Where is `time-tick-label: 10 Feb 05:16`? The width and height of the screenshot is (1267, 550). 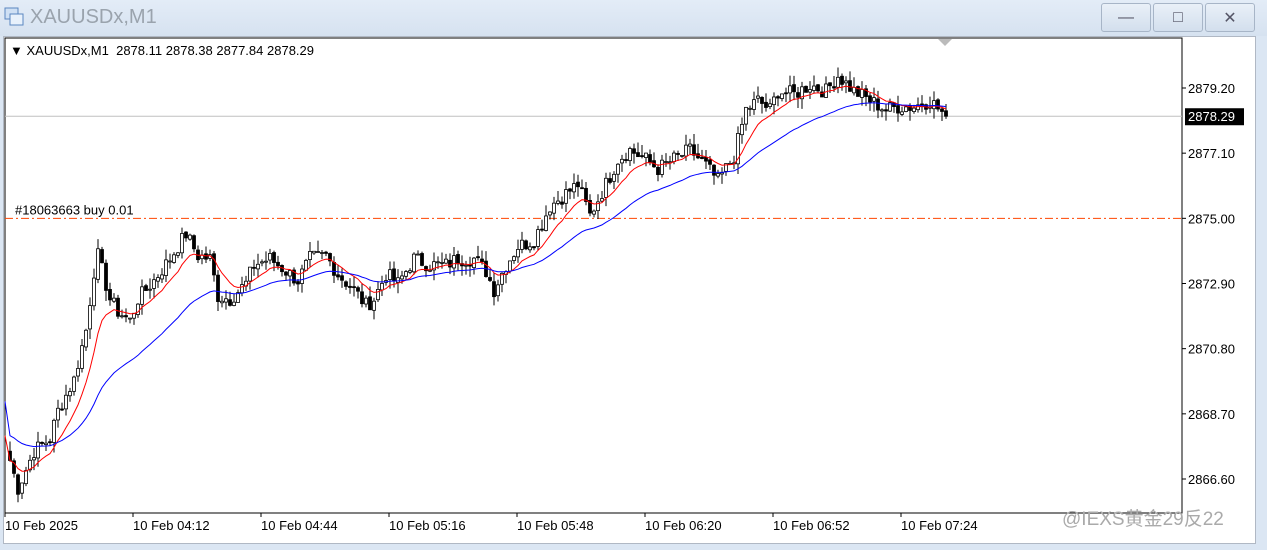
time-tick-label: 10 Feb 05:16 is located at coordinates (427, 525).